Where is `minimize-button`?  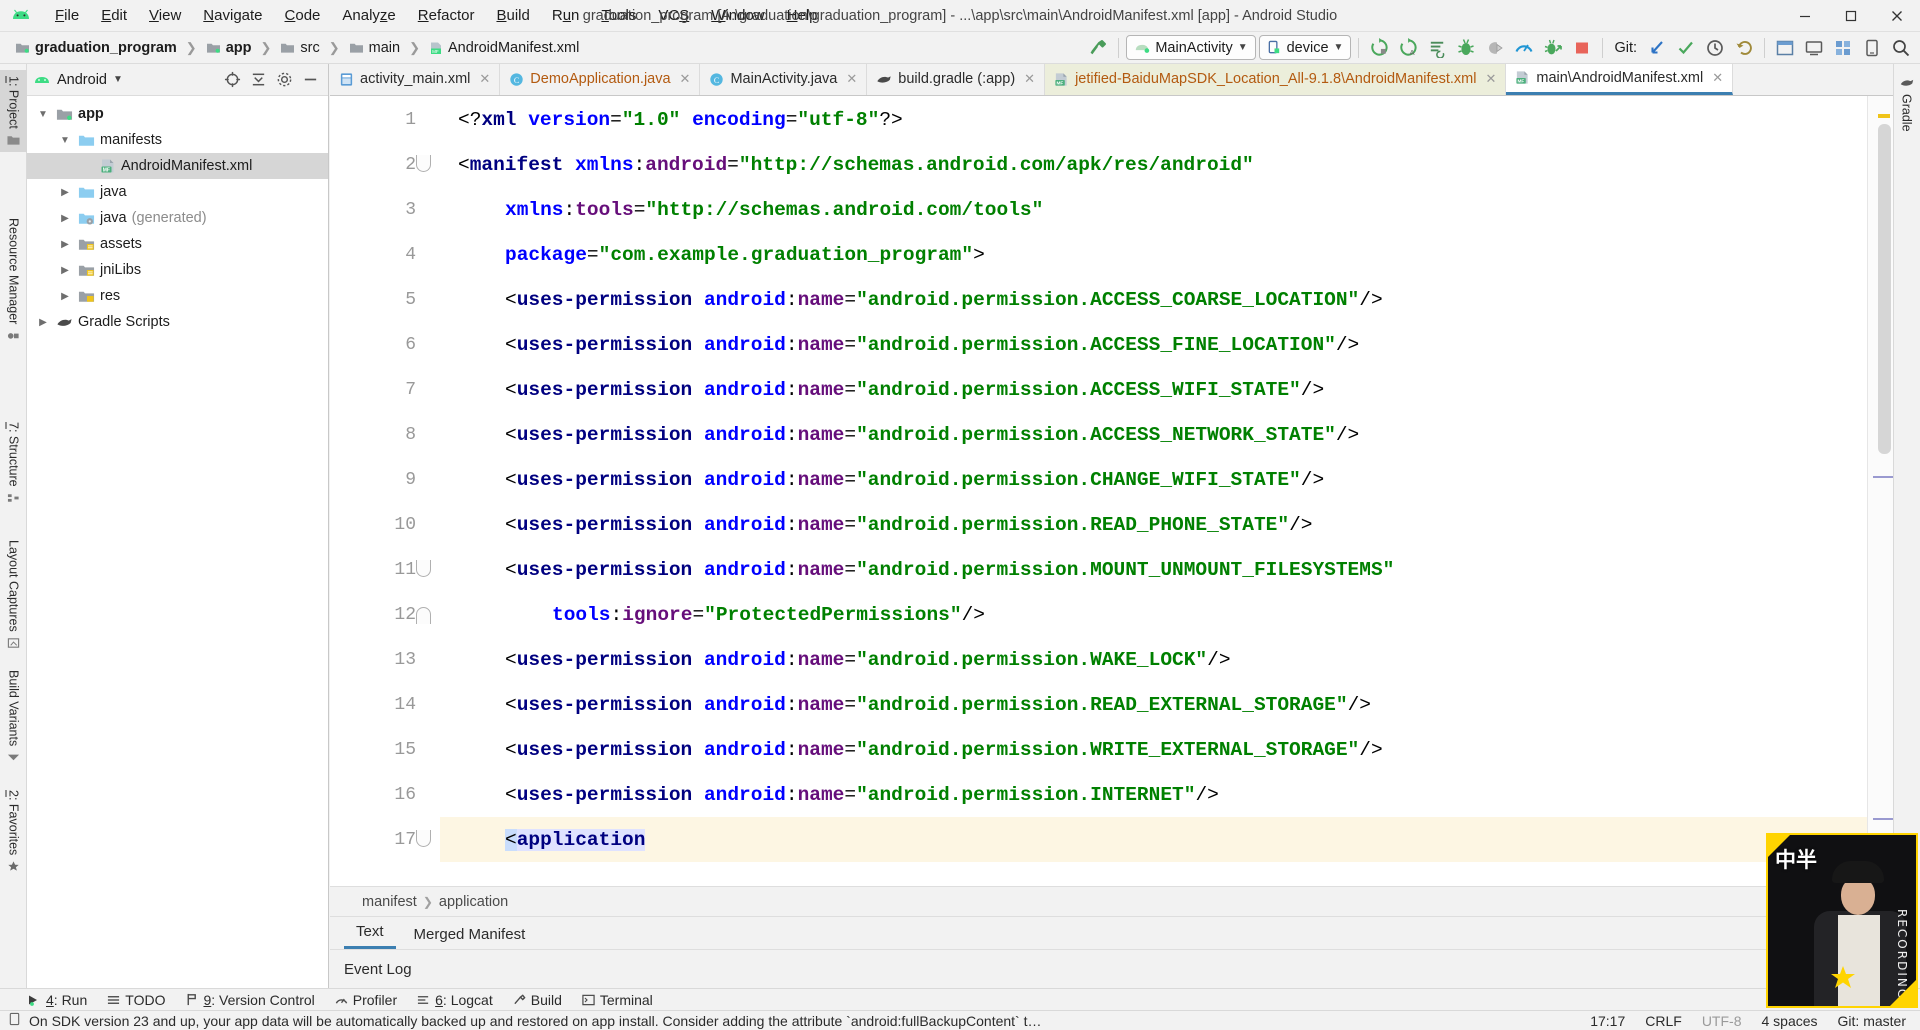 minimize-button is located at coordinates (1805, 16).